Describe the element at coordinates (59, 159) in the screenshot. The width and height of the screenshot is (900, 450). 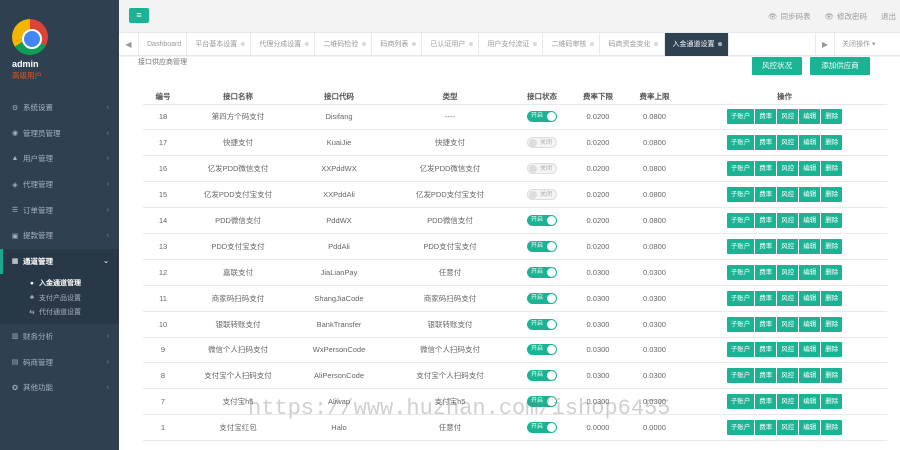
I see `sidebar-item-users: ▲ 用户管理 ‹` at that location.